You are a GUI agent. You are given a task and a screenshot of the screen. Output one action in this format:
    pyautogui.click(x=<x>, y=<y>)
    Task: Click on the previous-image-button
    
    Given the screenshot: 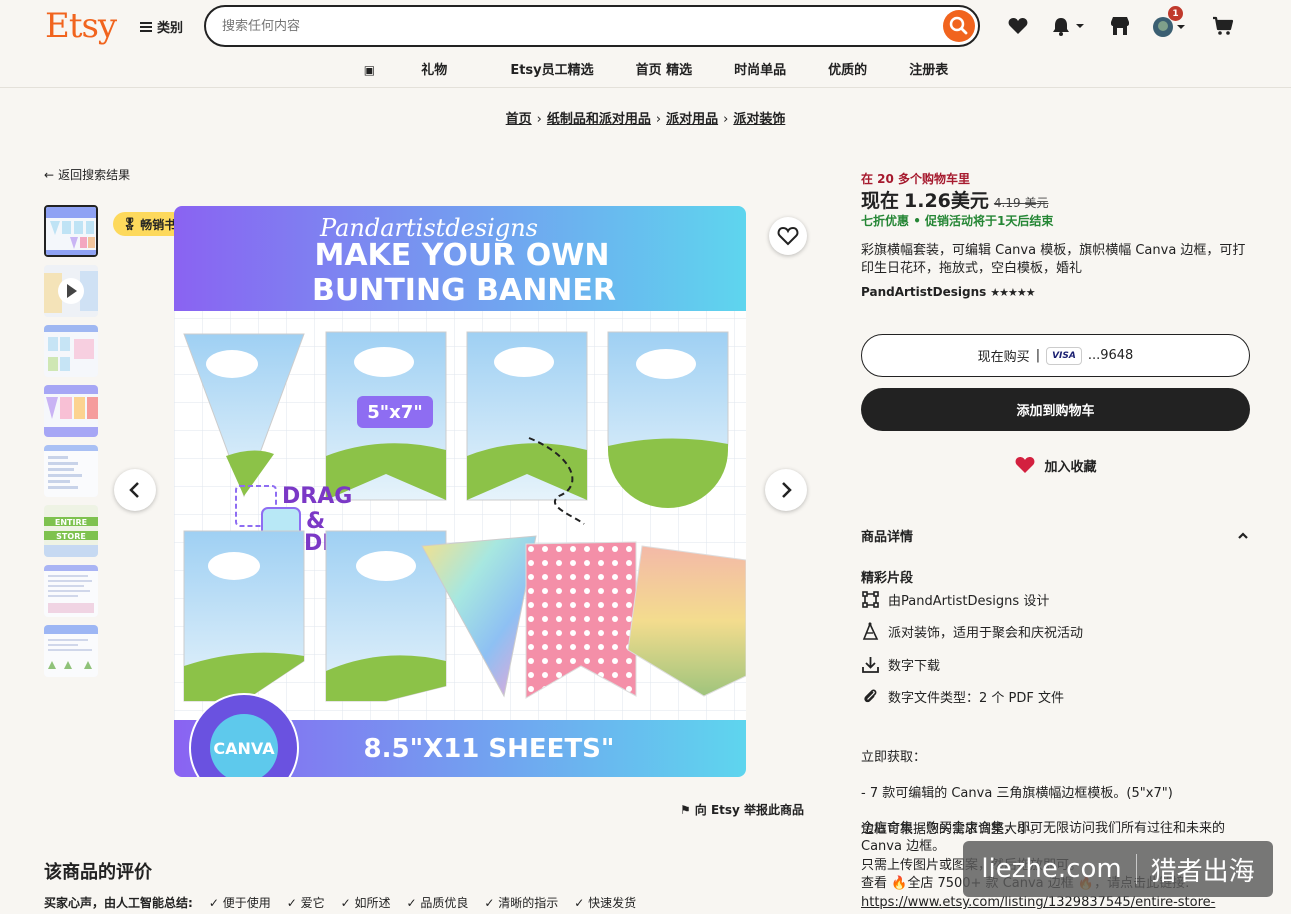 What is the action you would take?
    pyautogui.click(x=135, y=490)
    